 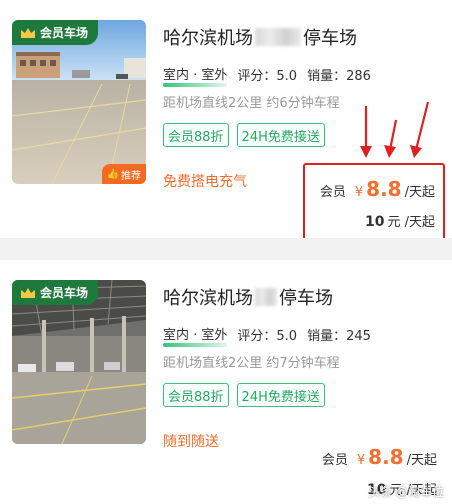 I want to click on listing-meta: 室内 · 室外 评分：5.0 销量：245, so click(x=267, y=335).